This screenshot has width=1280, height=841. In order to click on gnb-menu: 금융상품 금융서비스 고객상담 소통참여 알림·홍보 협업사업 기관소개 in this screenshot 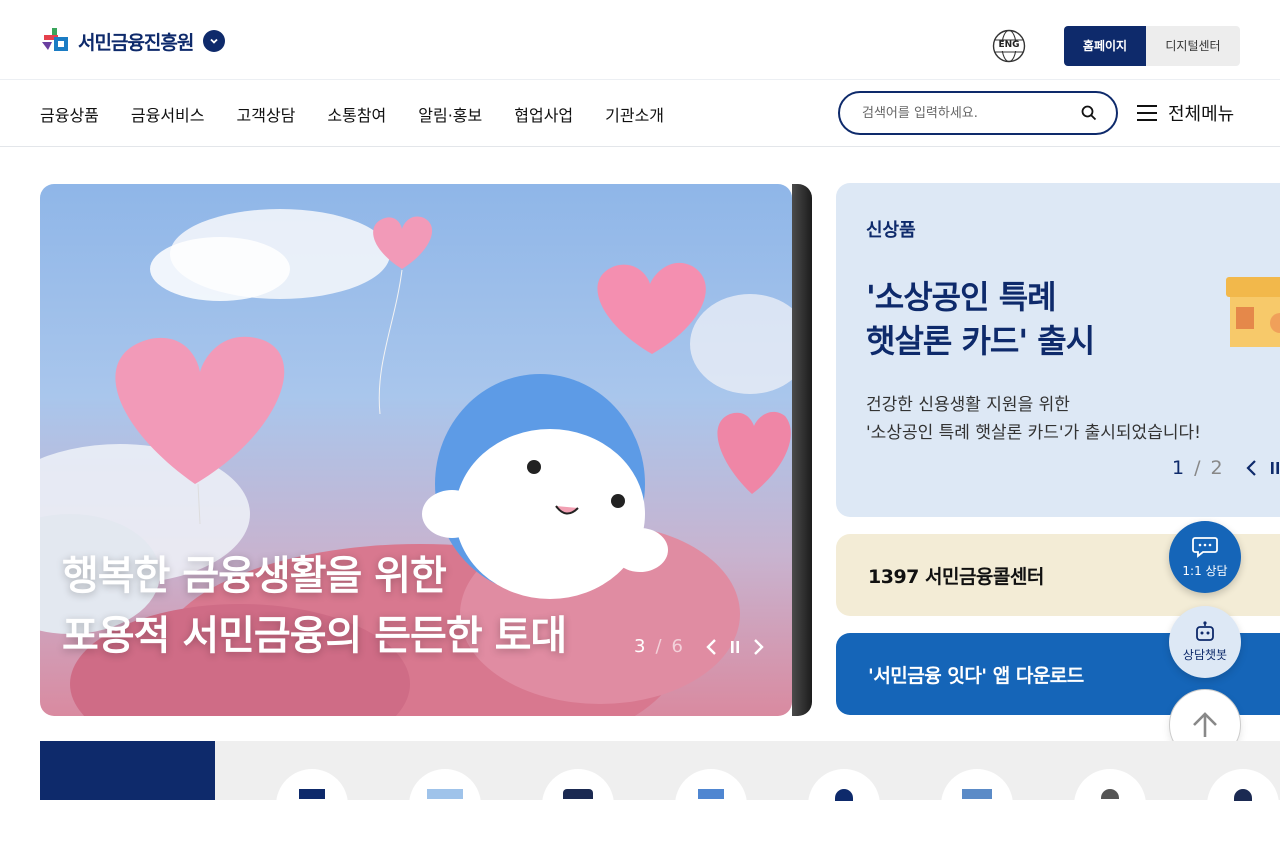, I will do `click(368, 114)`.